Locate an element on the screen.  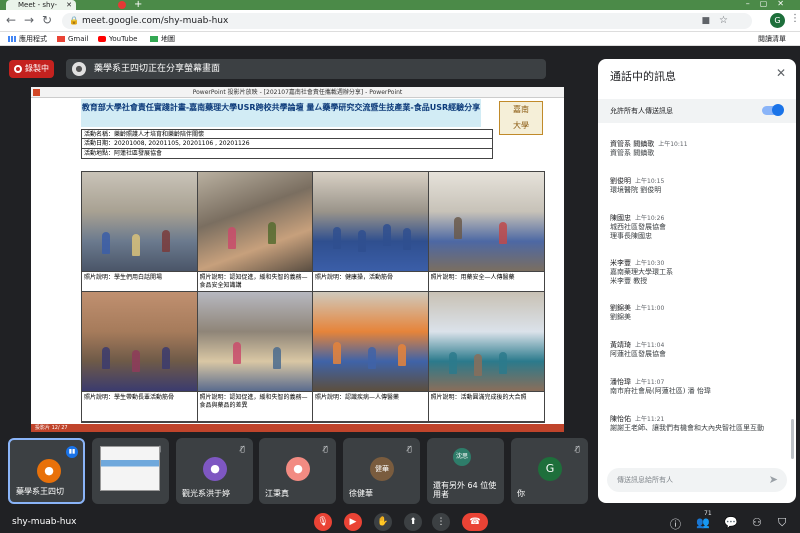
reading-list: 閱讀清單 is located at coordinates (772, 39).